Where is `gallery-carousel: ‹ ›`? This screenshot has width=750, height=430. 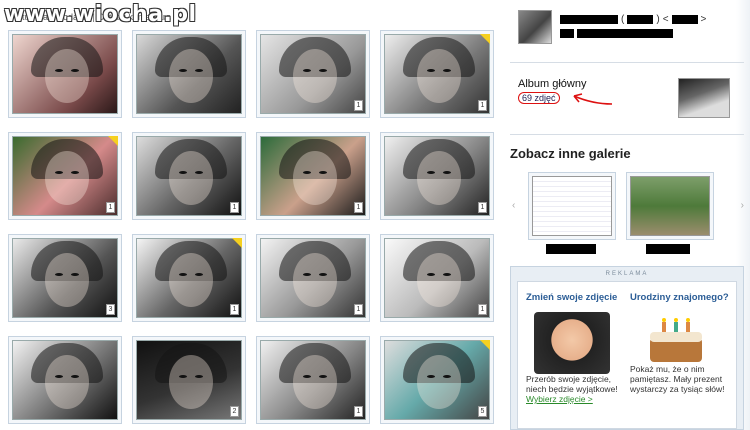
gallery-carousel: ‹ › is located at coordinates (627, 215).